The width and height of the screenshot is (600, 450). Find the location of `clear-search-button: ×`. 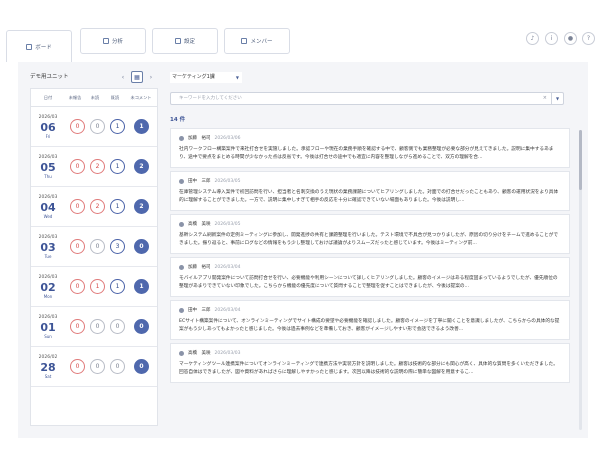

clear-search-button: × is located at coordinates (545, 98).